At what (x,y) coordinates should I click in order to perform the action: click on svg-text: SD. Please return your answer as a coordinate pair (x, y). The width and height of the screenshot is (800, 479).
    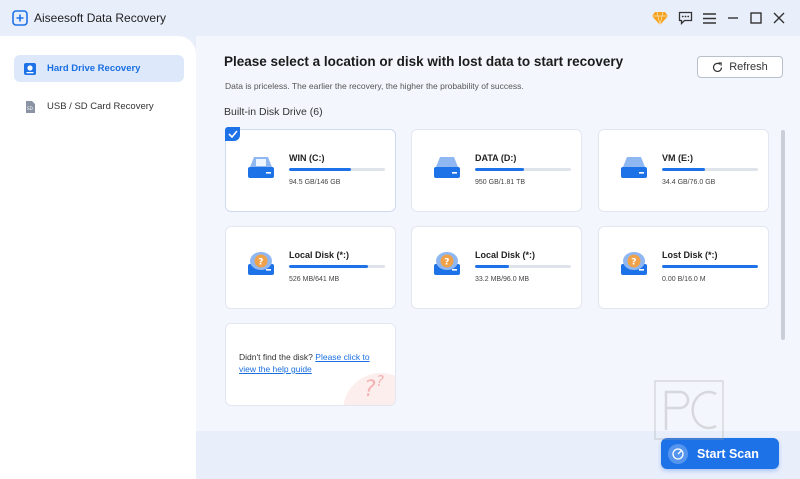
    Looking at the image, I should click on (30, 108).